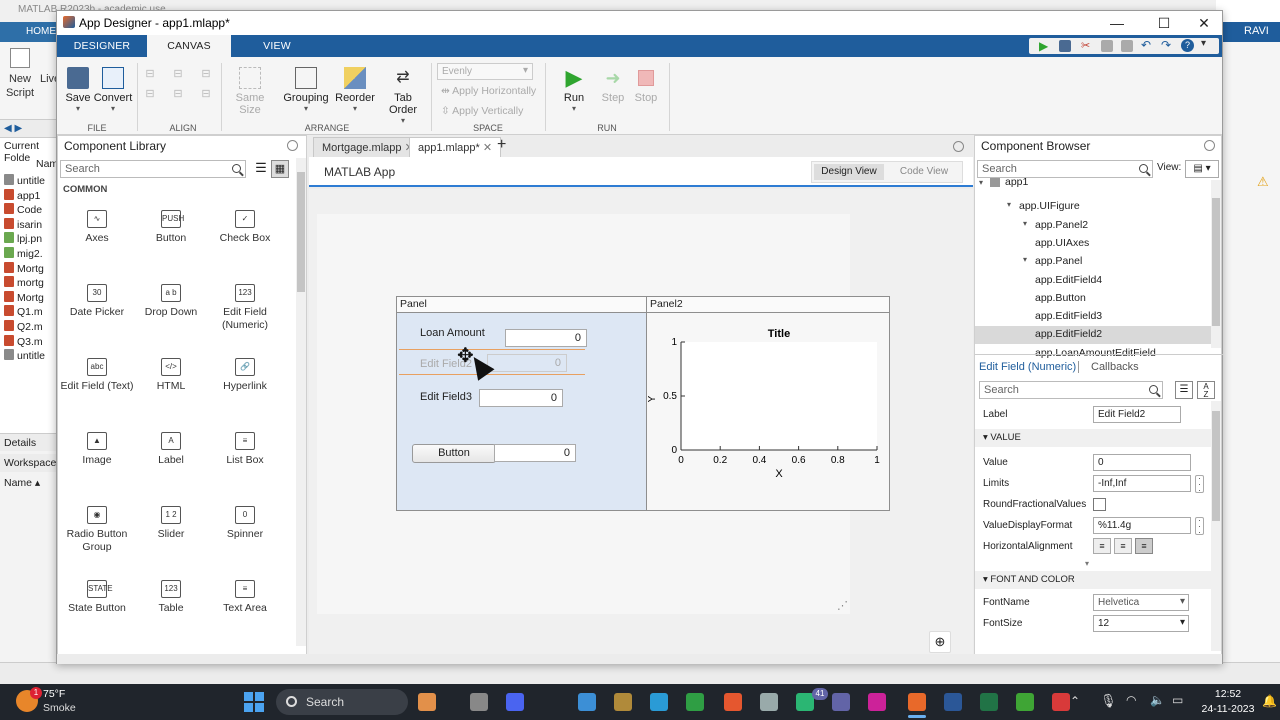  Describe the element at coordinates (171, 227) in the screenshot. I see `component-button: PUSH Button` at that location.